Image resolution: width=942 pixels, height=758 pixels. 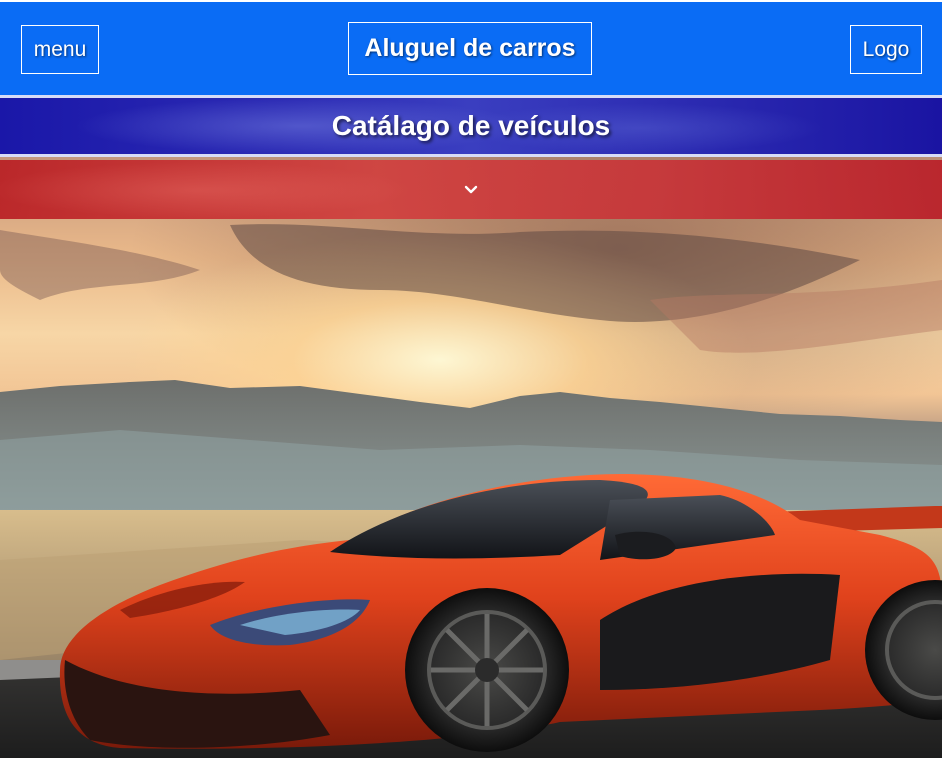 I want to click on chevron-down-icon, so click(x=471, y=190).